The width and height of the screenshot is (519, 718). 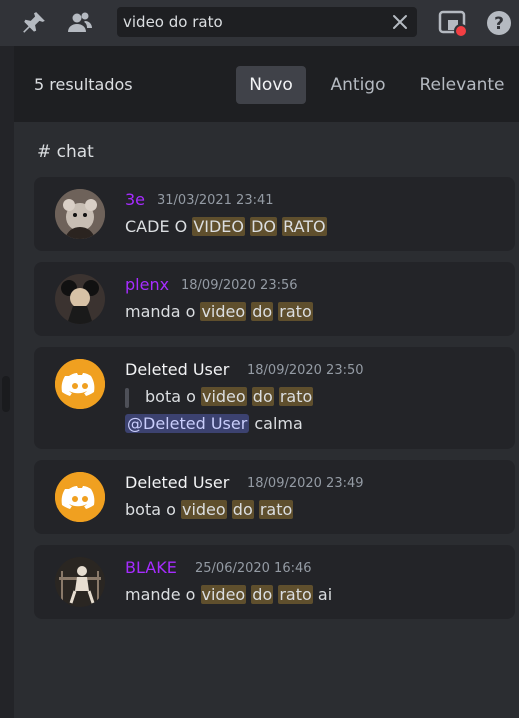 I want to click on search-highlight: DO, so click(x=264, y=226).